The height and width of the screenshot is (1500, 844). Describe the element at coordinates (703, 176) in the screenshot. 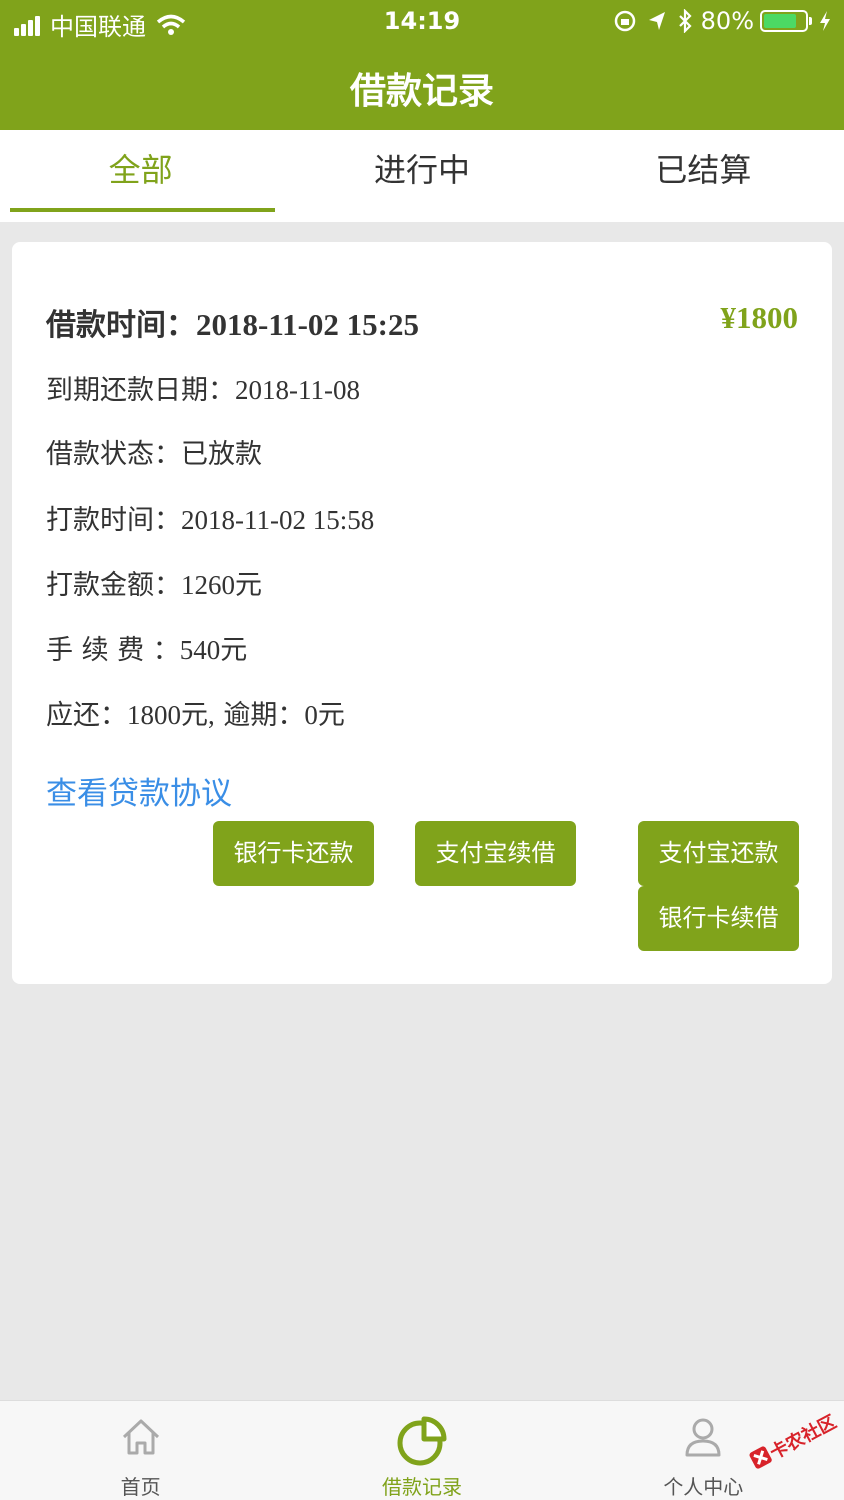

I see `tab-settled: 已结算` at that location.